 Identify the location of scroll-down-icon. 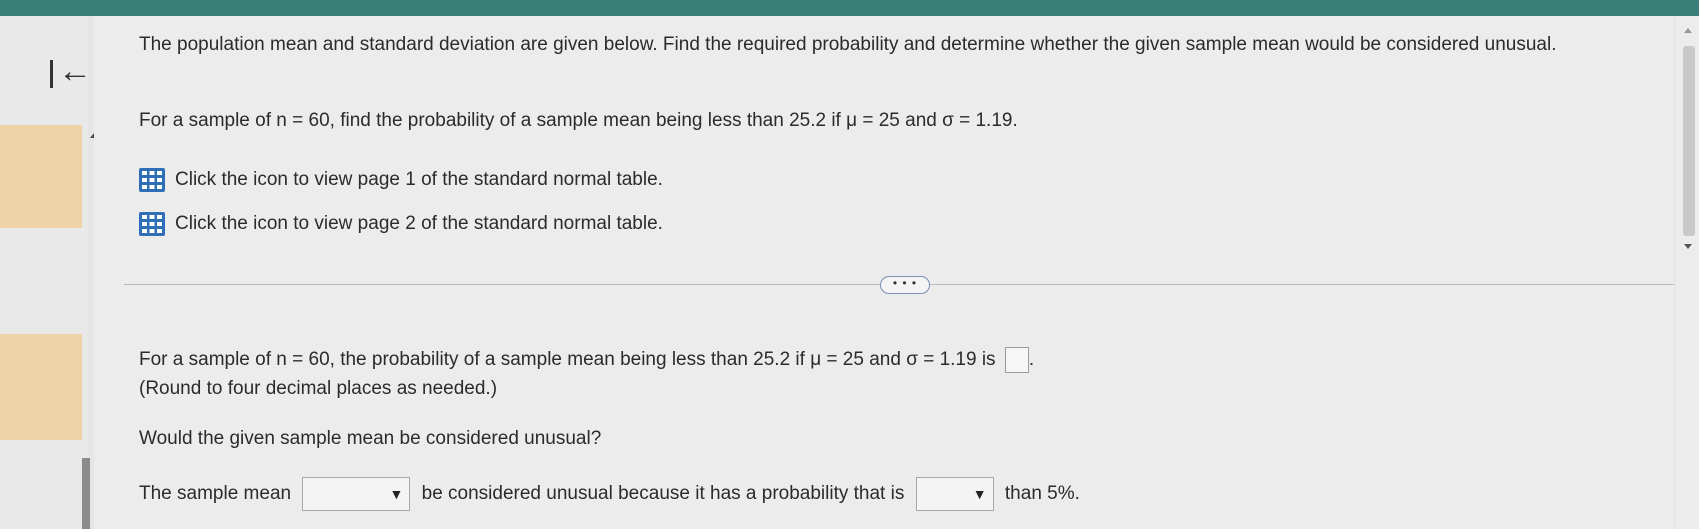
(1688, 246).